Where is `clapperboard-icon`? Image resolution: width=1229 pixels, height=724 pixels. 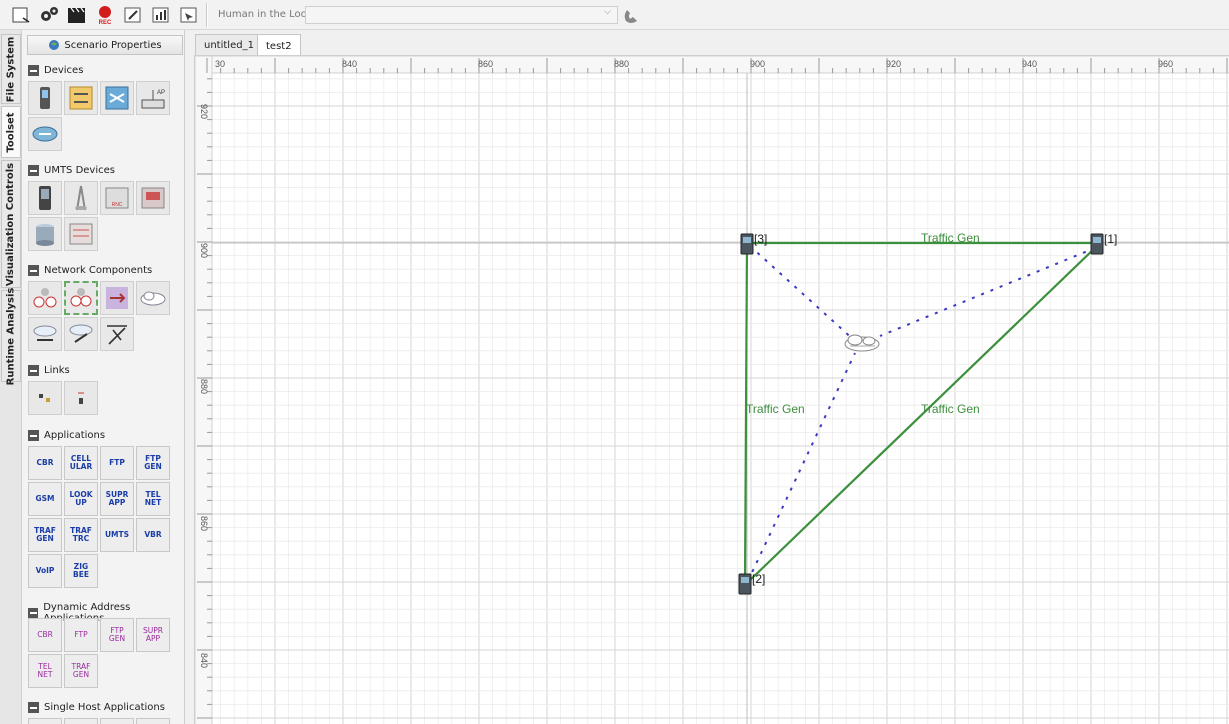 clapperboard-icon is located at coordinates (77, 15).